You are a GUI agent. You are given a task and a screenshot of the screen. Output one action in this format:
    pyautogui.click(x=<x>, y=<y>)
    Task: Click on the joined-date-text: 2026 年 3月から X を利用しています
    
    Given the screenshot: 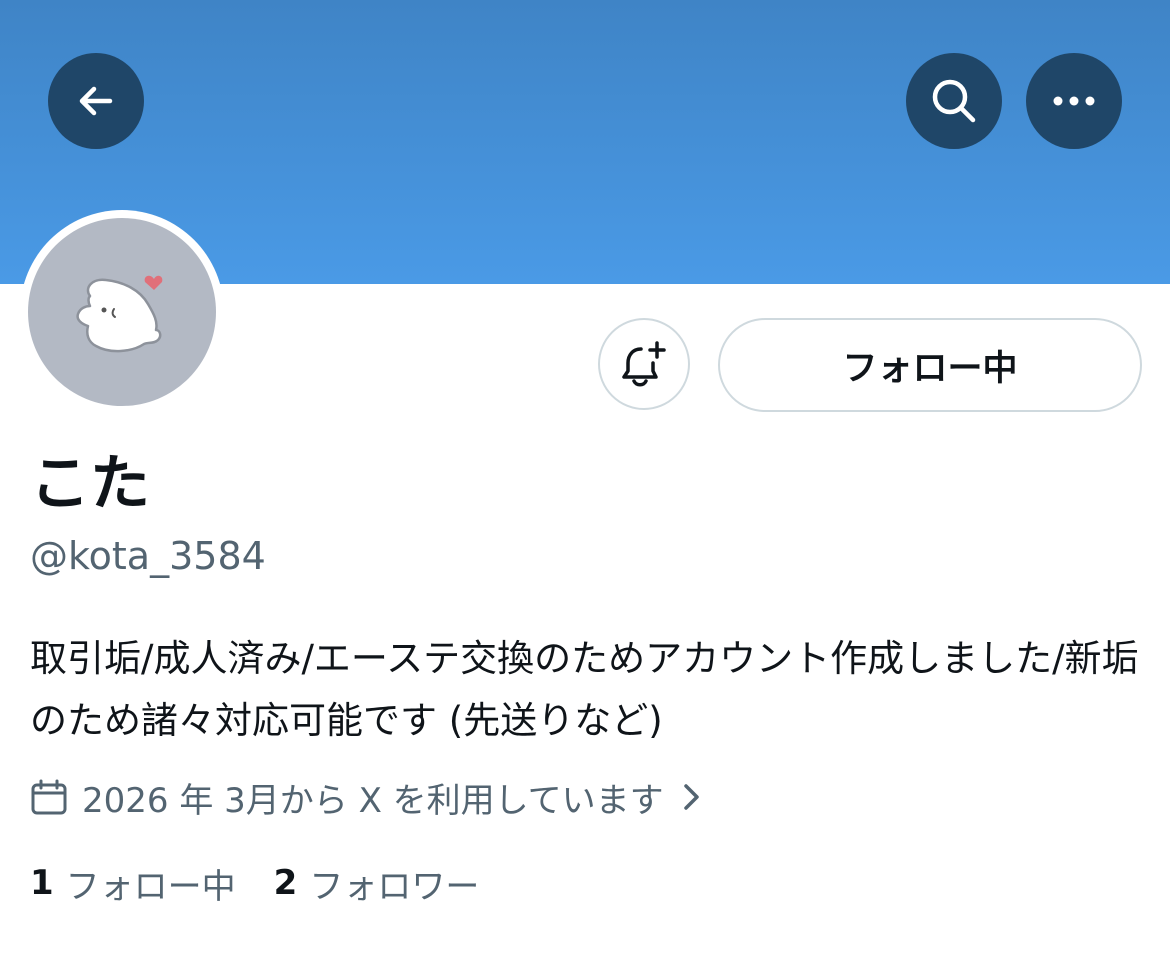 What is the action you would take?
    pyautogui.click(x=373, y=800)
    